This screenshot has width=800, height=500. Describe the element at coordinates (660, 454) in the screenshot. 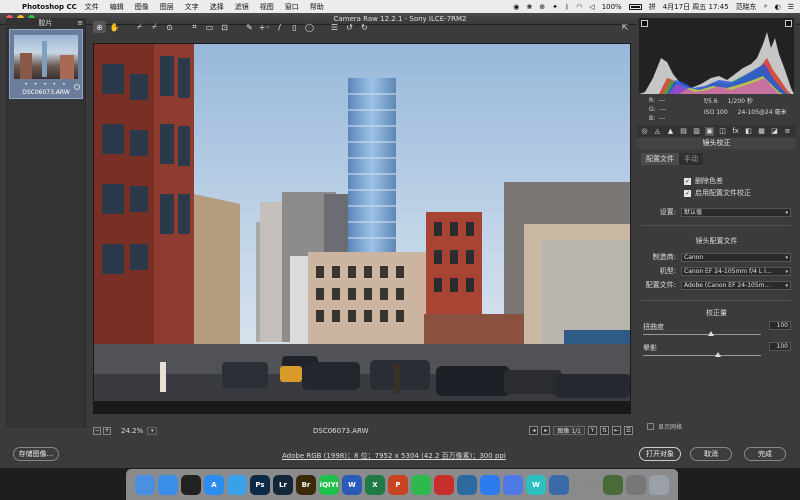

I see `open-object-button: 打开对象` at that location.